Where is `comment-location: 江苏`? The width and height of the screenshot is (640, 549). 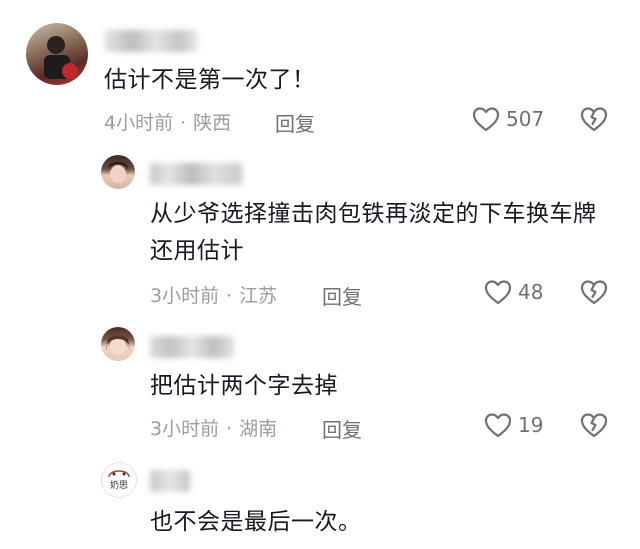
comment-location: 江苏 is located at coordinates (258, 296).